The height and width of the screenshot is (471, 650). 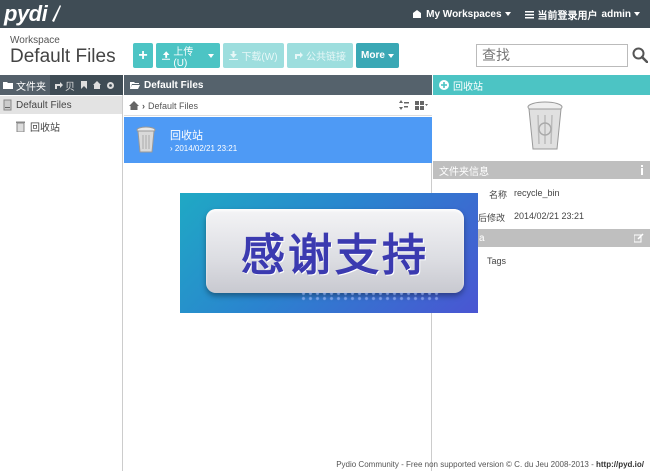 What do you see at coordinates (31, 87) in the screenshot?
I see `tab-folders-label: 文件夹` at bounding box center [31, 87].